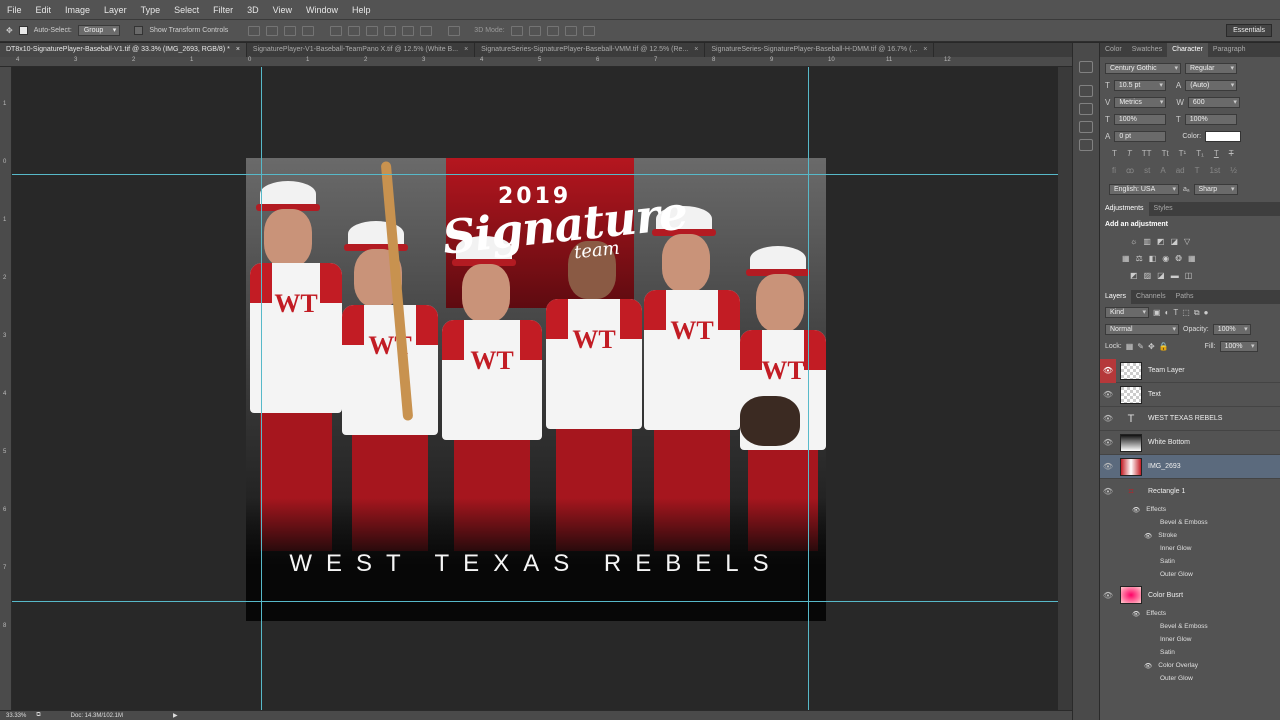  Describe the element at coordinates (1140, 102) in the screenshot. I see `kerning-input: Metrics` at that location.